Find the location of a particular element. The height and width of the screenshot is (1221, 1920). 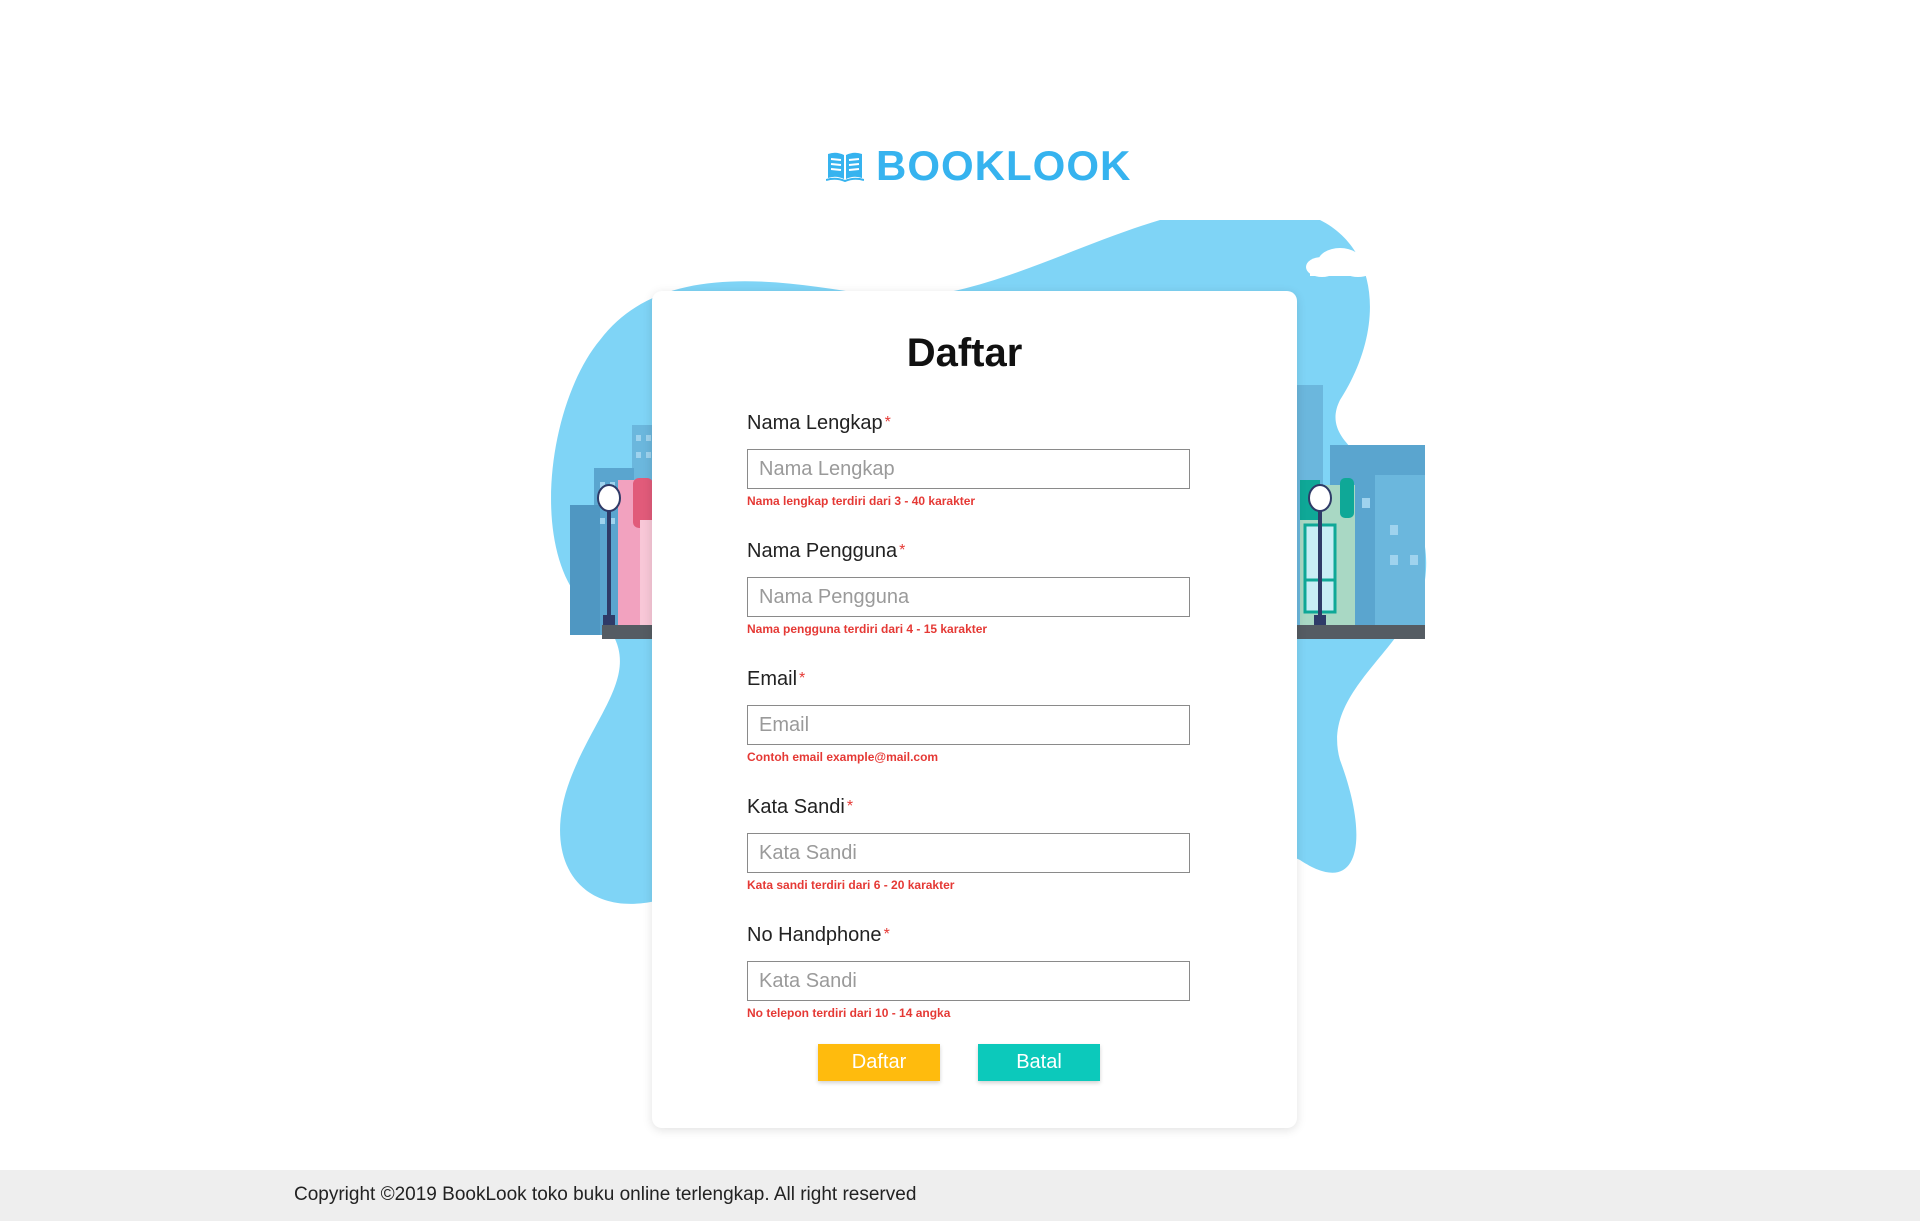

form-title: Daftar is located at coordinates (964, 353).